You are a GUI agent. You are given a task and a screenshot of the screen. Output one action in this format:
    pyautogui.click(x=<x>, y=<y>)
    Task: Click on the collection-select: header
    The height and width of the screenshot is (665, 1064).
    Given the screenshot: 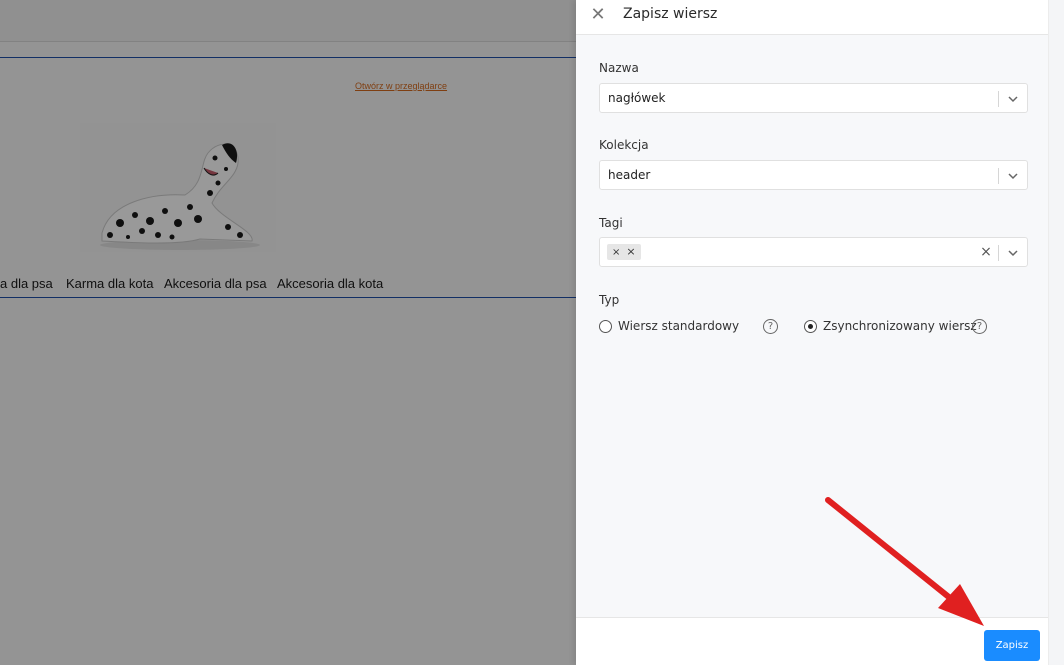 What is the action you would take?
    pyautogui.click(x=813, y=175)
    